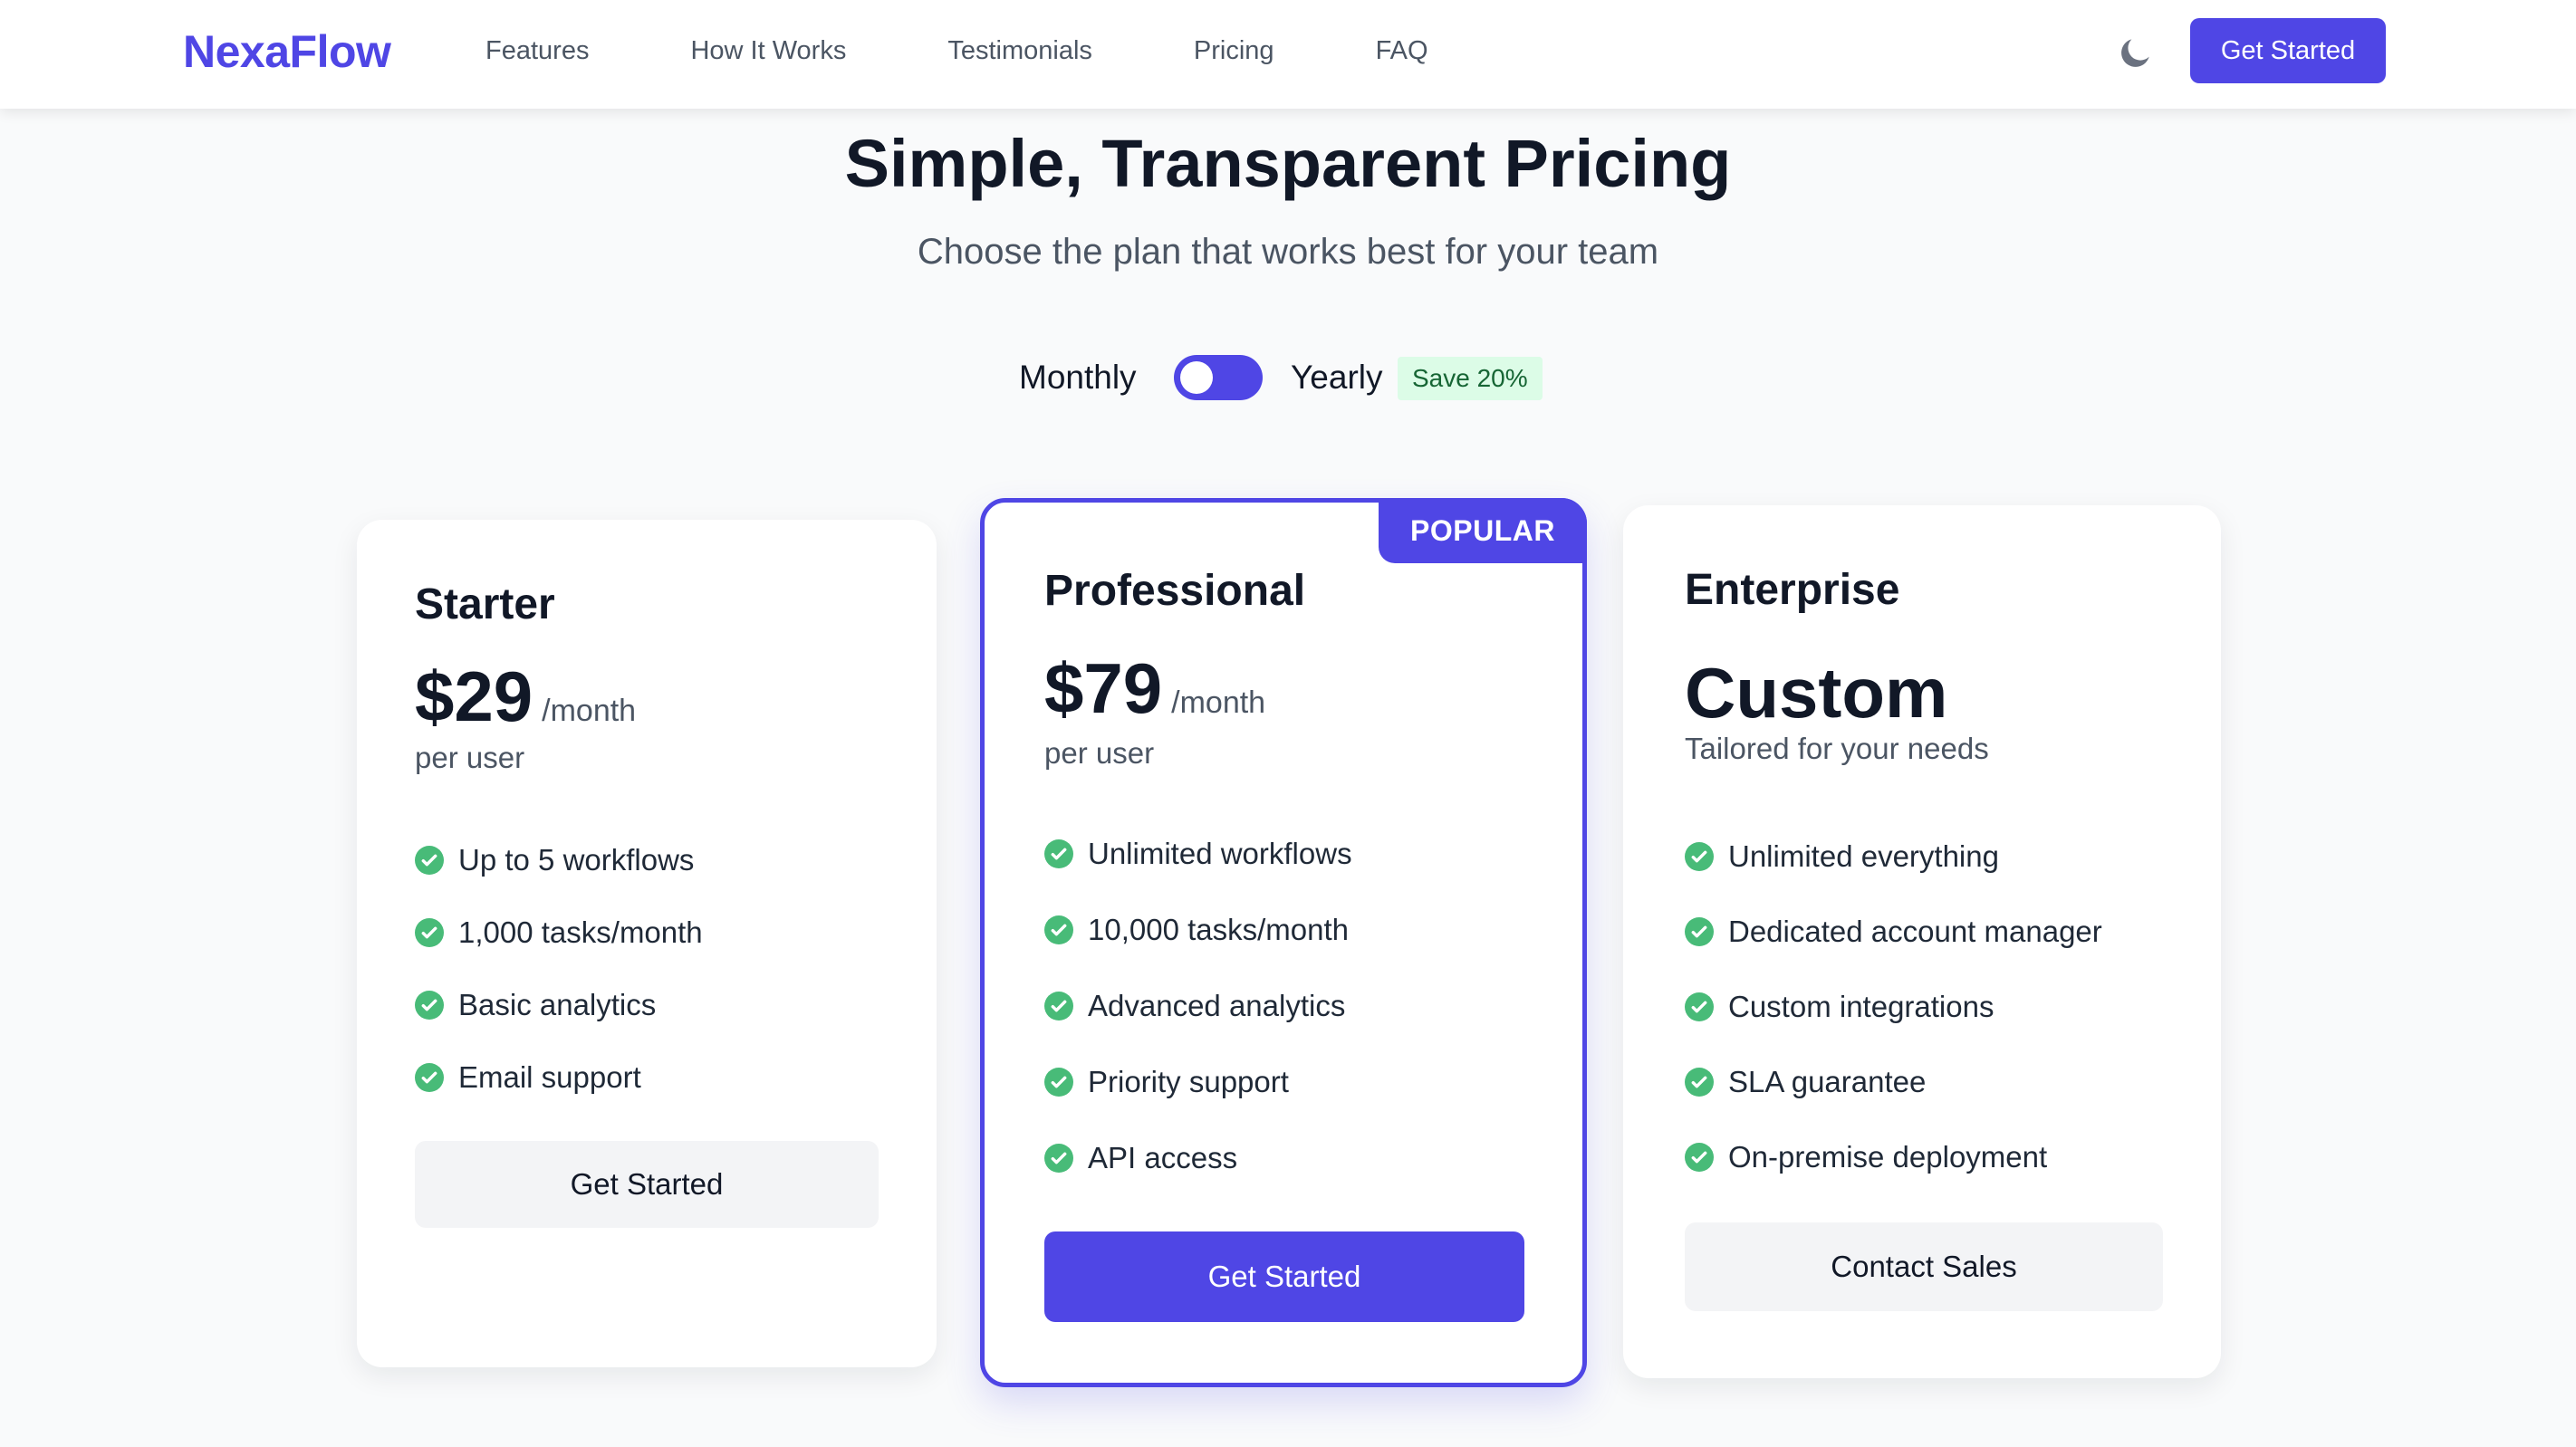 This screenshot has height=1447, width=2576. What do you see at coordinates (768, 51) in the screenshot?
I see `nav-link-how-it-works: How It Works` at bounding box center [768, 51].